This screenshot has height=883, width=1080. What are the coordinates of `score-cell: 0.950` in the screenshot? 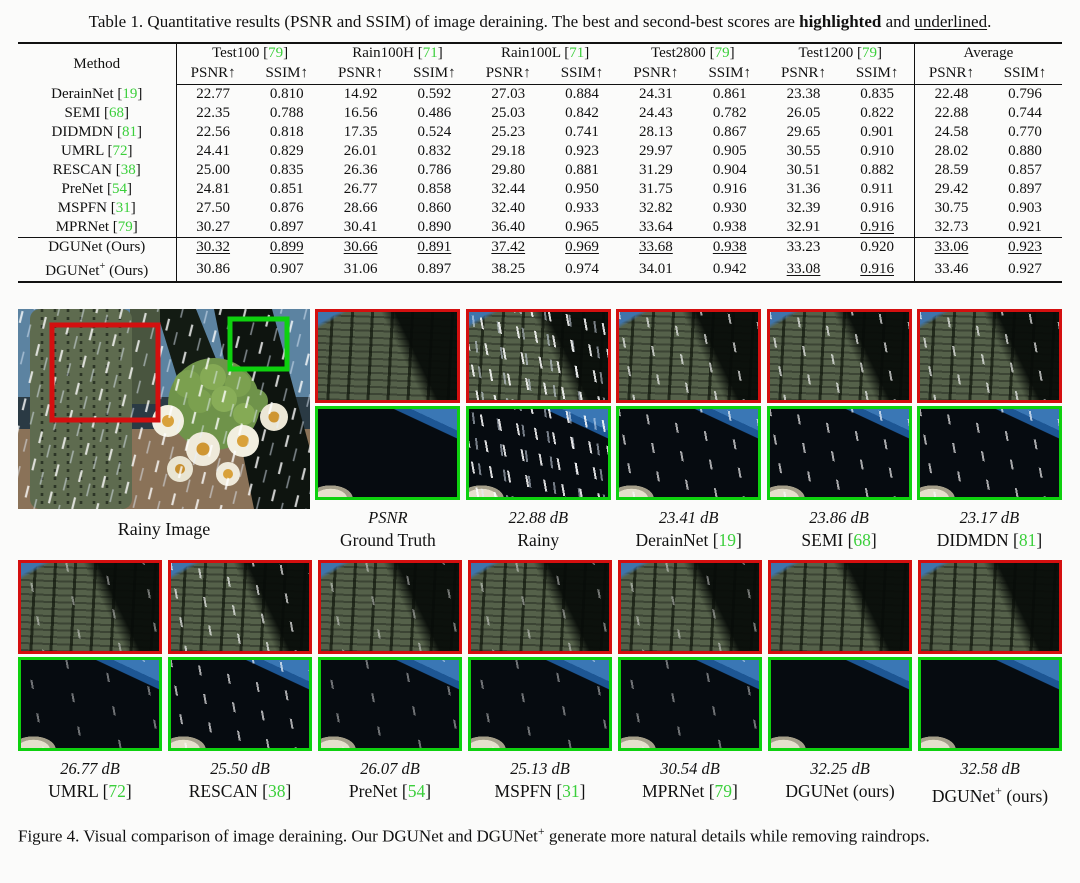 It's located at (582, 189).